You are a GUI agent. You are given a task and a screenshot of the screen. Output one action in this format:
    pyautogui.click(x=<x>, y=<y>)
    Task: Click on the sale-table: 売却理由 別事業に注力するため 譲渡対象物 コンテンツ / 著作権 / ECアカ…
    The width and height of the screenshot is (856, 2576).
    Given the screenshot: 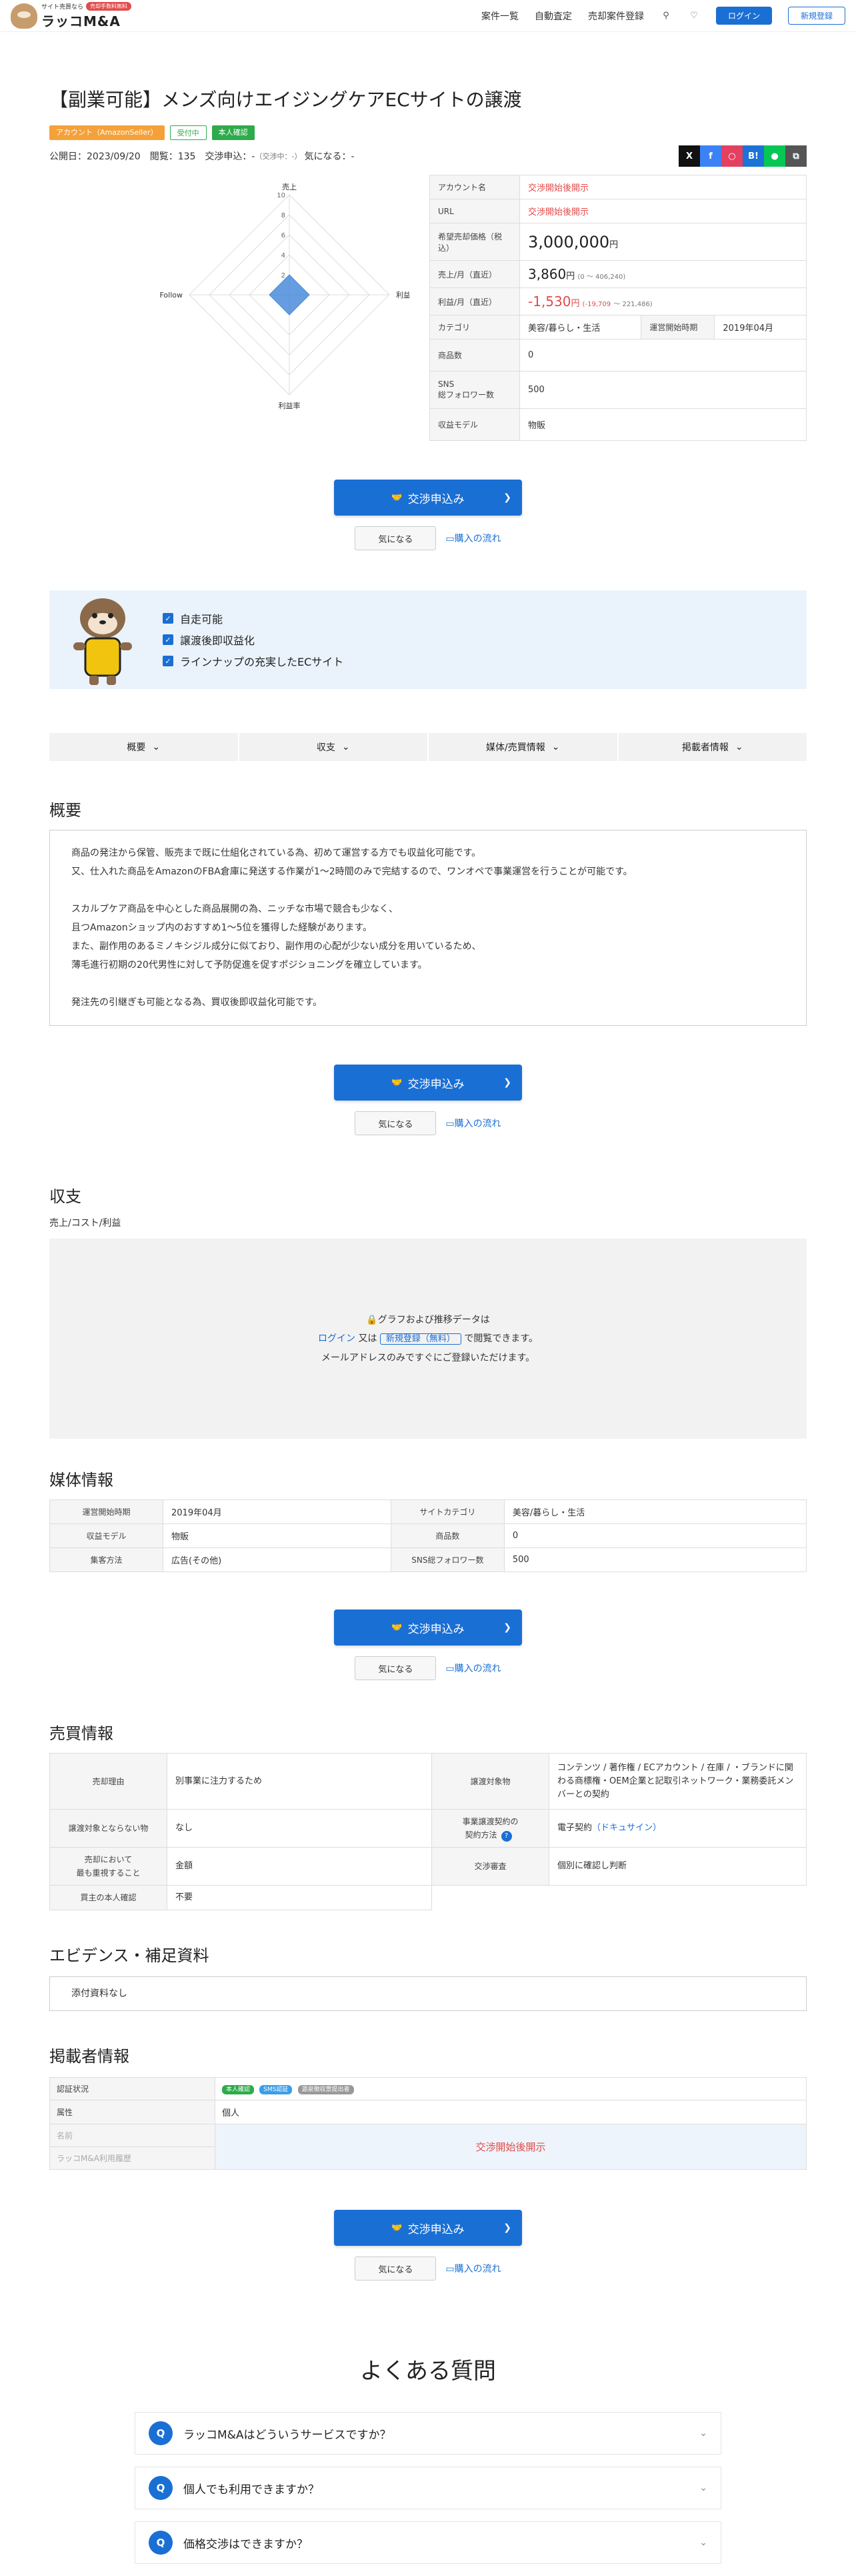 What is the action you would take?
    pyautogui.click(x=428, y=1831)
    